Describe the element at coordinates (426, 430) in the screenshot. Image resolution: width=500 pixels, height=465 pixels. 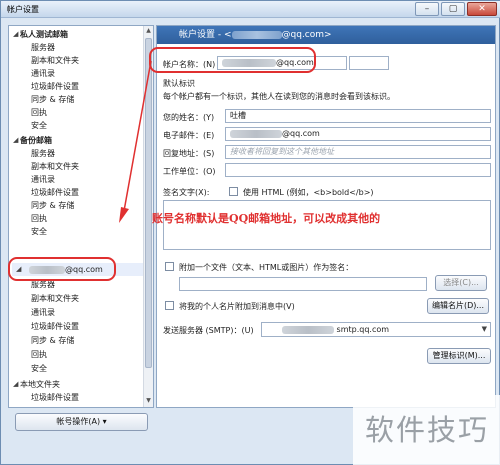
I see `watermark: 软件技巧` at that location.